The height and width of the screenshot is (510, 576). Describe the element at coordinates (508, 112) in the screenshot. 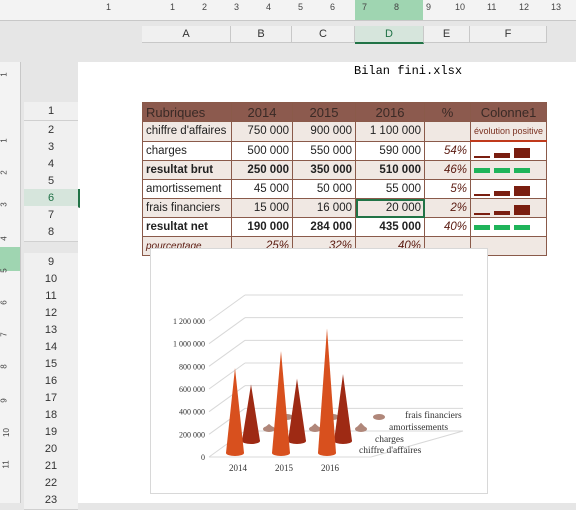

I see `header-cell-colonne1: Colonne1` at that location.